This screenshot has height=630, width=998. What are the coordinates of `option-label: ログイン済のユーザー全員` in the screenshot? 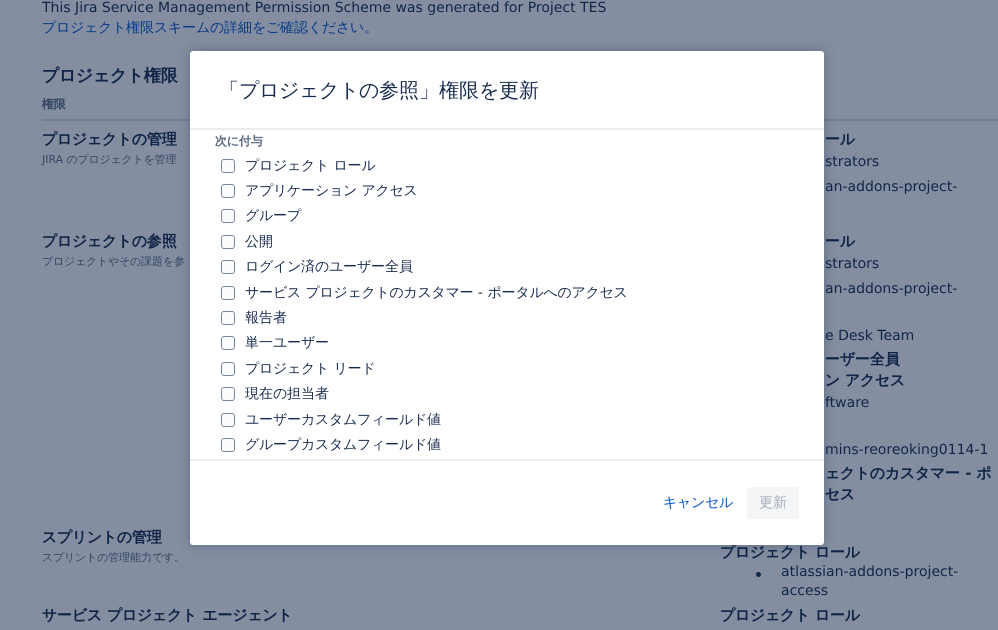 It's located at (329, 267).